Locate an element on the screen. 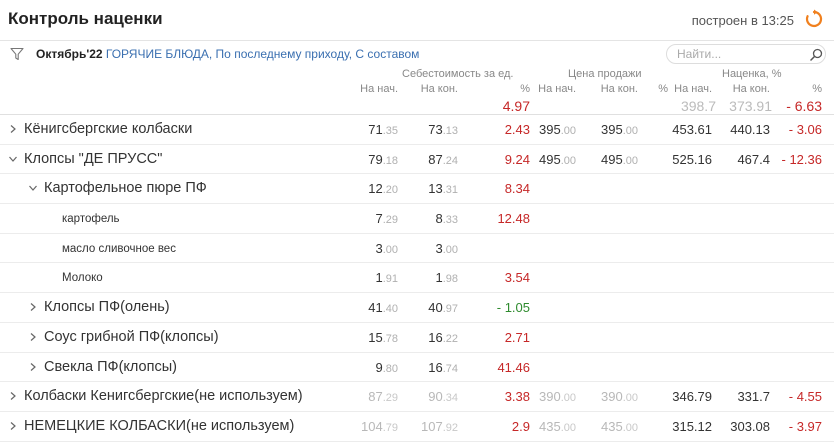 Image resolution: width=834 pixels, height=442 pixels. row-name-text: Клопсы "ДЕ ПРУСС" is located at coordinates (93, 158).